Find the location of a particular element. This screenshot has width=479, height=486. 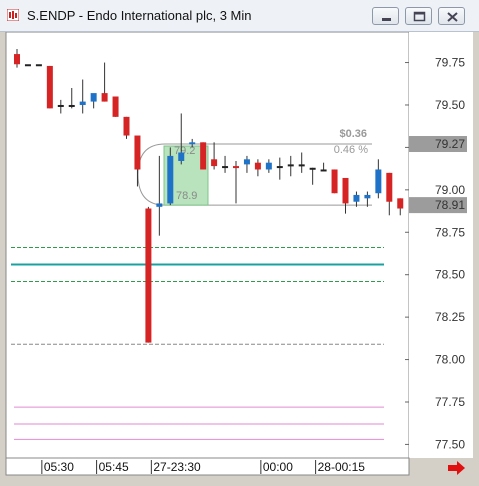

price-marker: 78.91 is located at coordinates (438, 205).